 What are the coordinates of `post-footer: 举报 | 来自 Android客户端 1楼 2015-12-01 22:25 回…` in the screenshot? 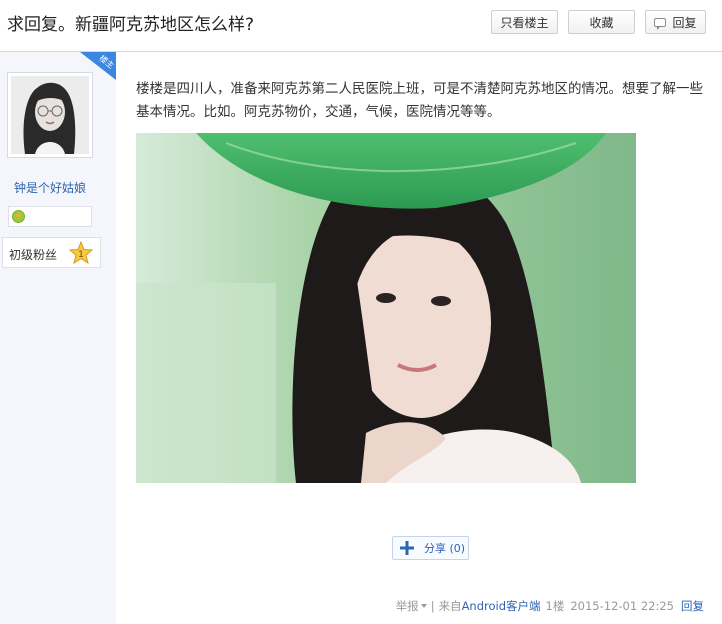 It's located at (550, 606).